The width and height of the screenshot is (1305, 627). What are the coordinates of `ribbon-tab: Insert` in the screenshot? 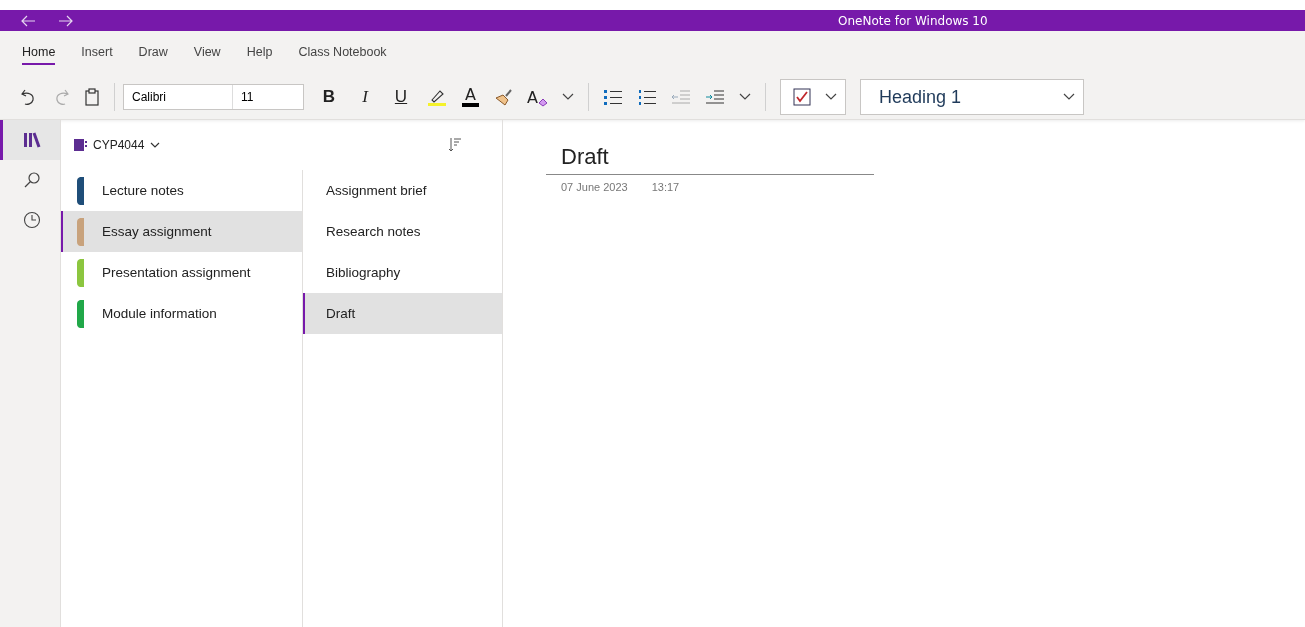 It's located at (97, 53).